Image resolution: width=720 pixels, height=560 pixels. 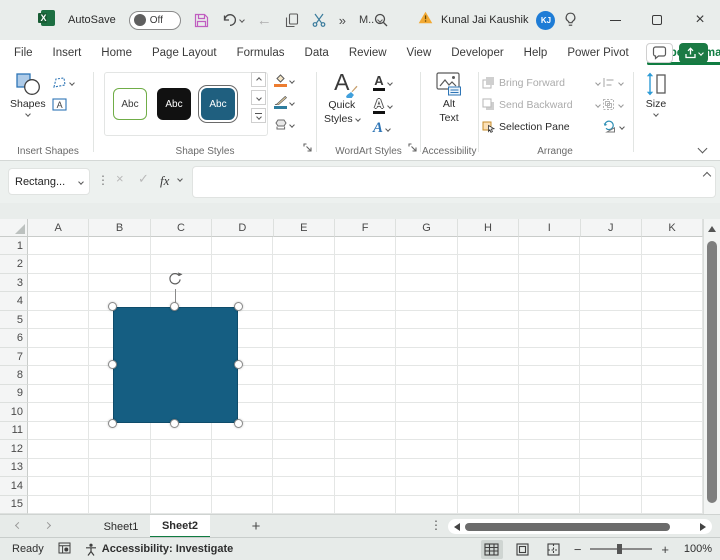 I want to click on macro-record-icon, so click(x=64, y=549).